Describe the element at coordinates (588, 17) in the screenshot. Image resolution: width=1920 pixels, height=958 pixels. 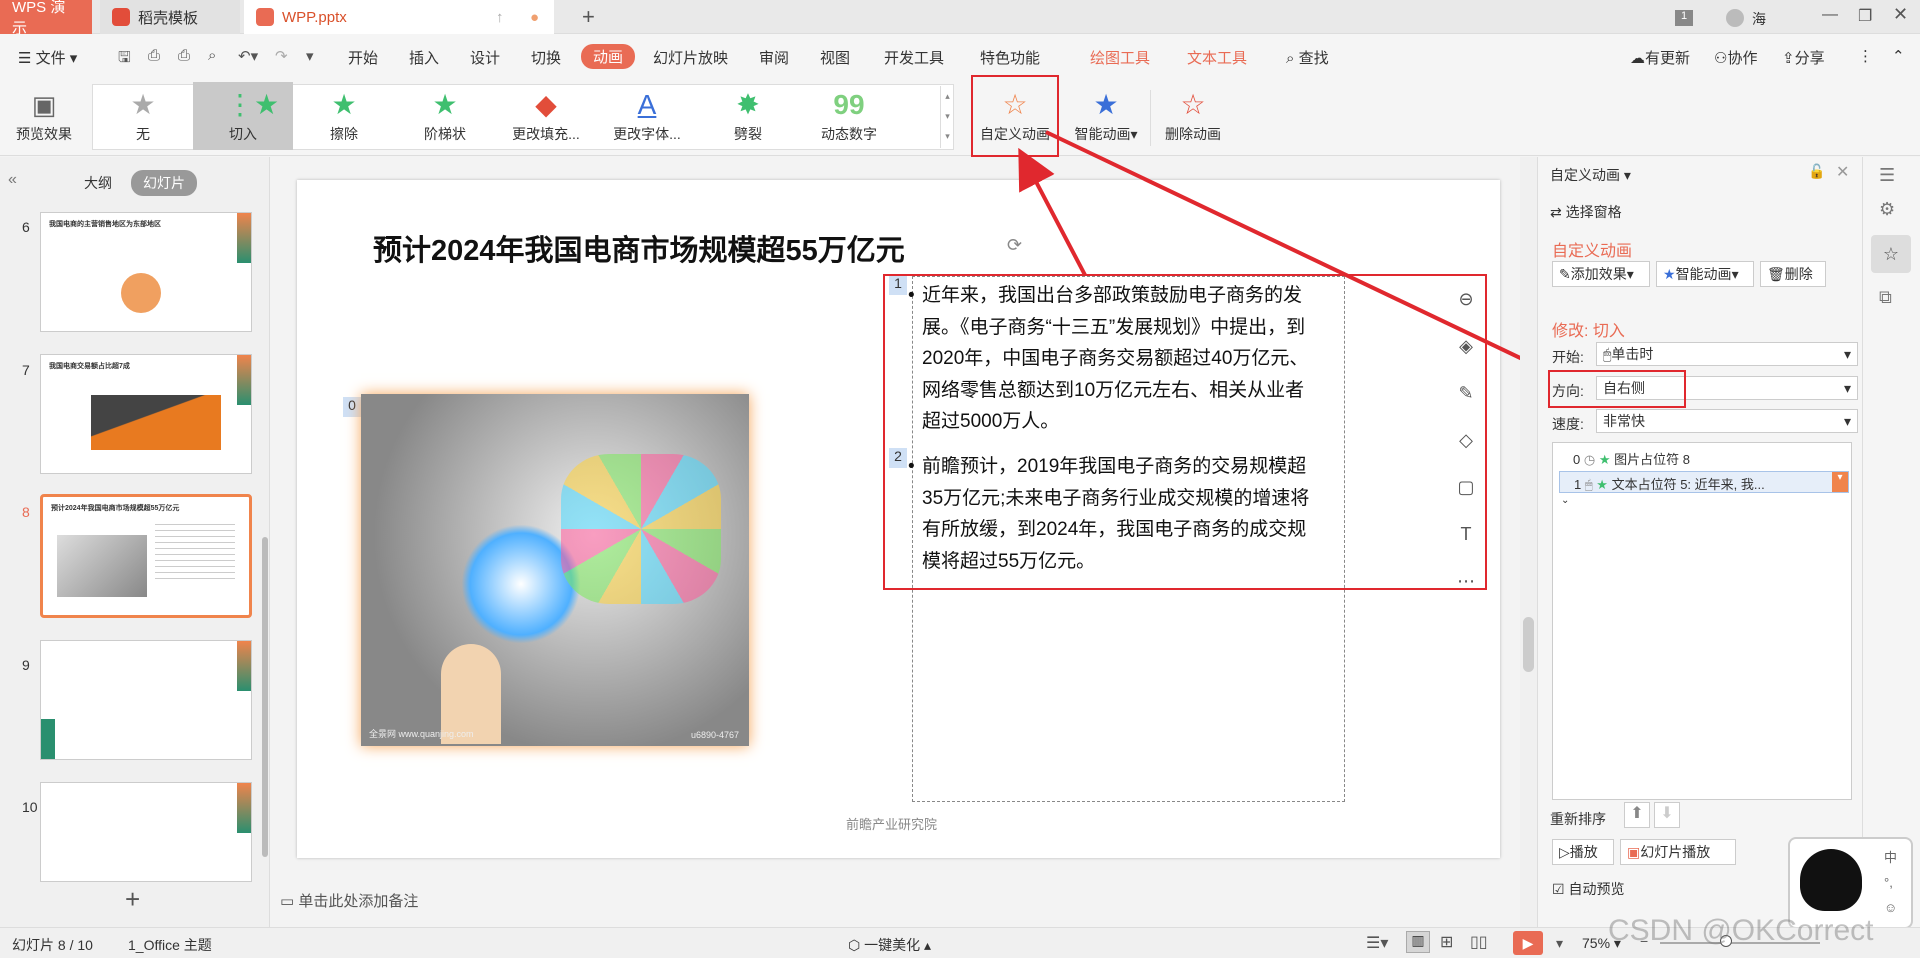
I see `new-tab-button: +` at that location.